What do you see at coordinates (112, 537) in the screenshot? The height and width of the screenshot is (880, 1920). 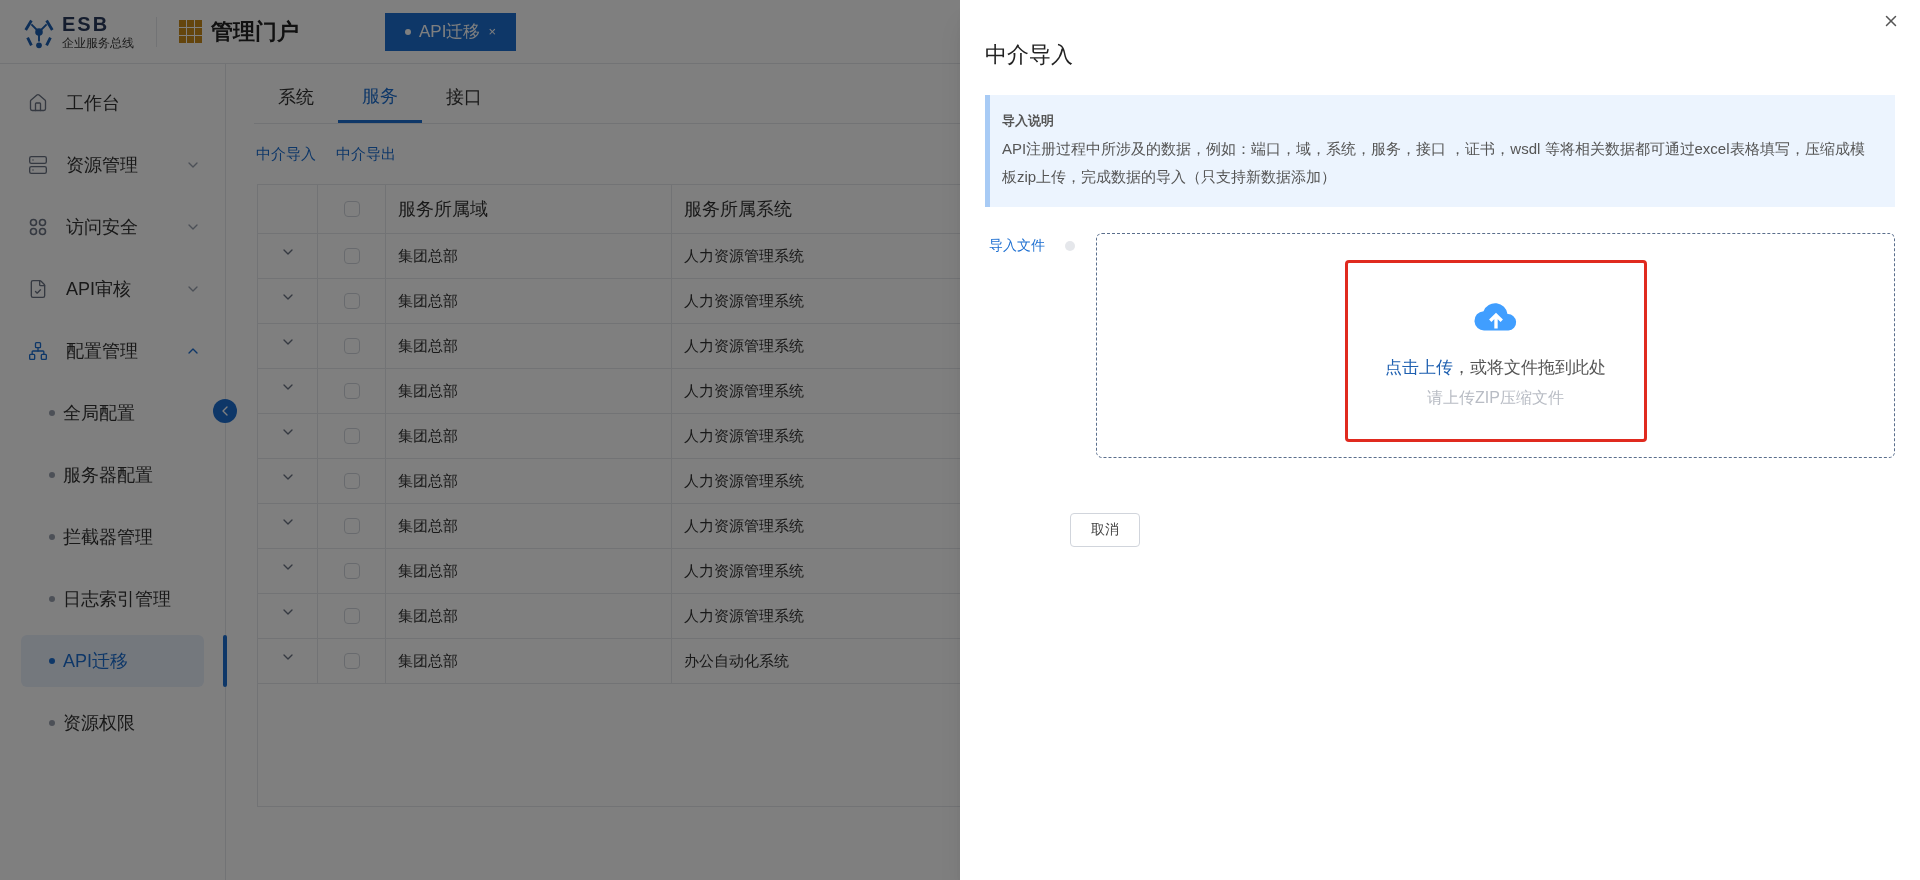 I see `submenu-item: 拦截器管理` at bounding box center [112, 537].